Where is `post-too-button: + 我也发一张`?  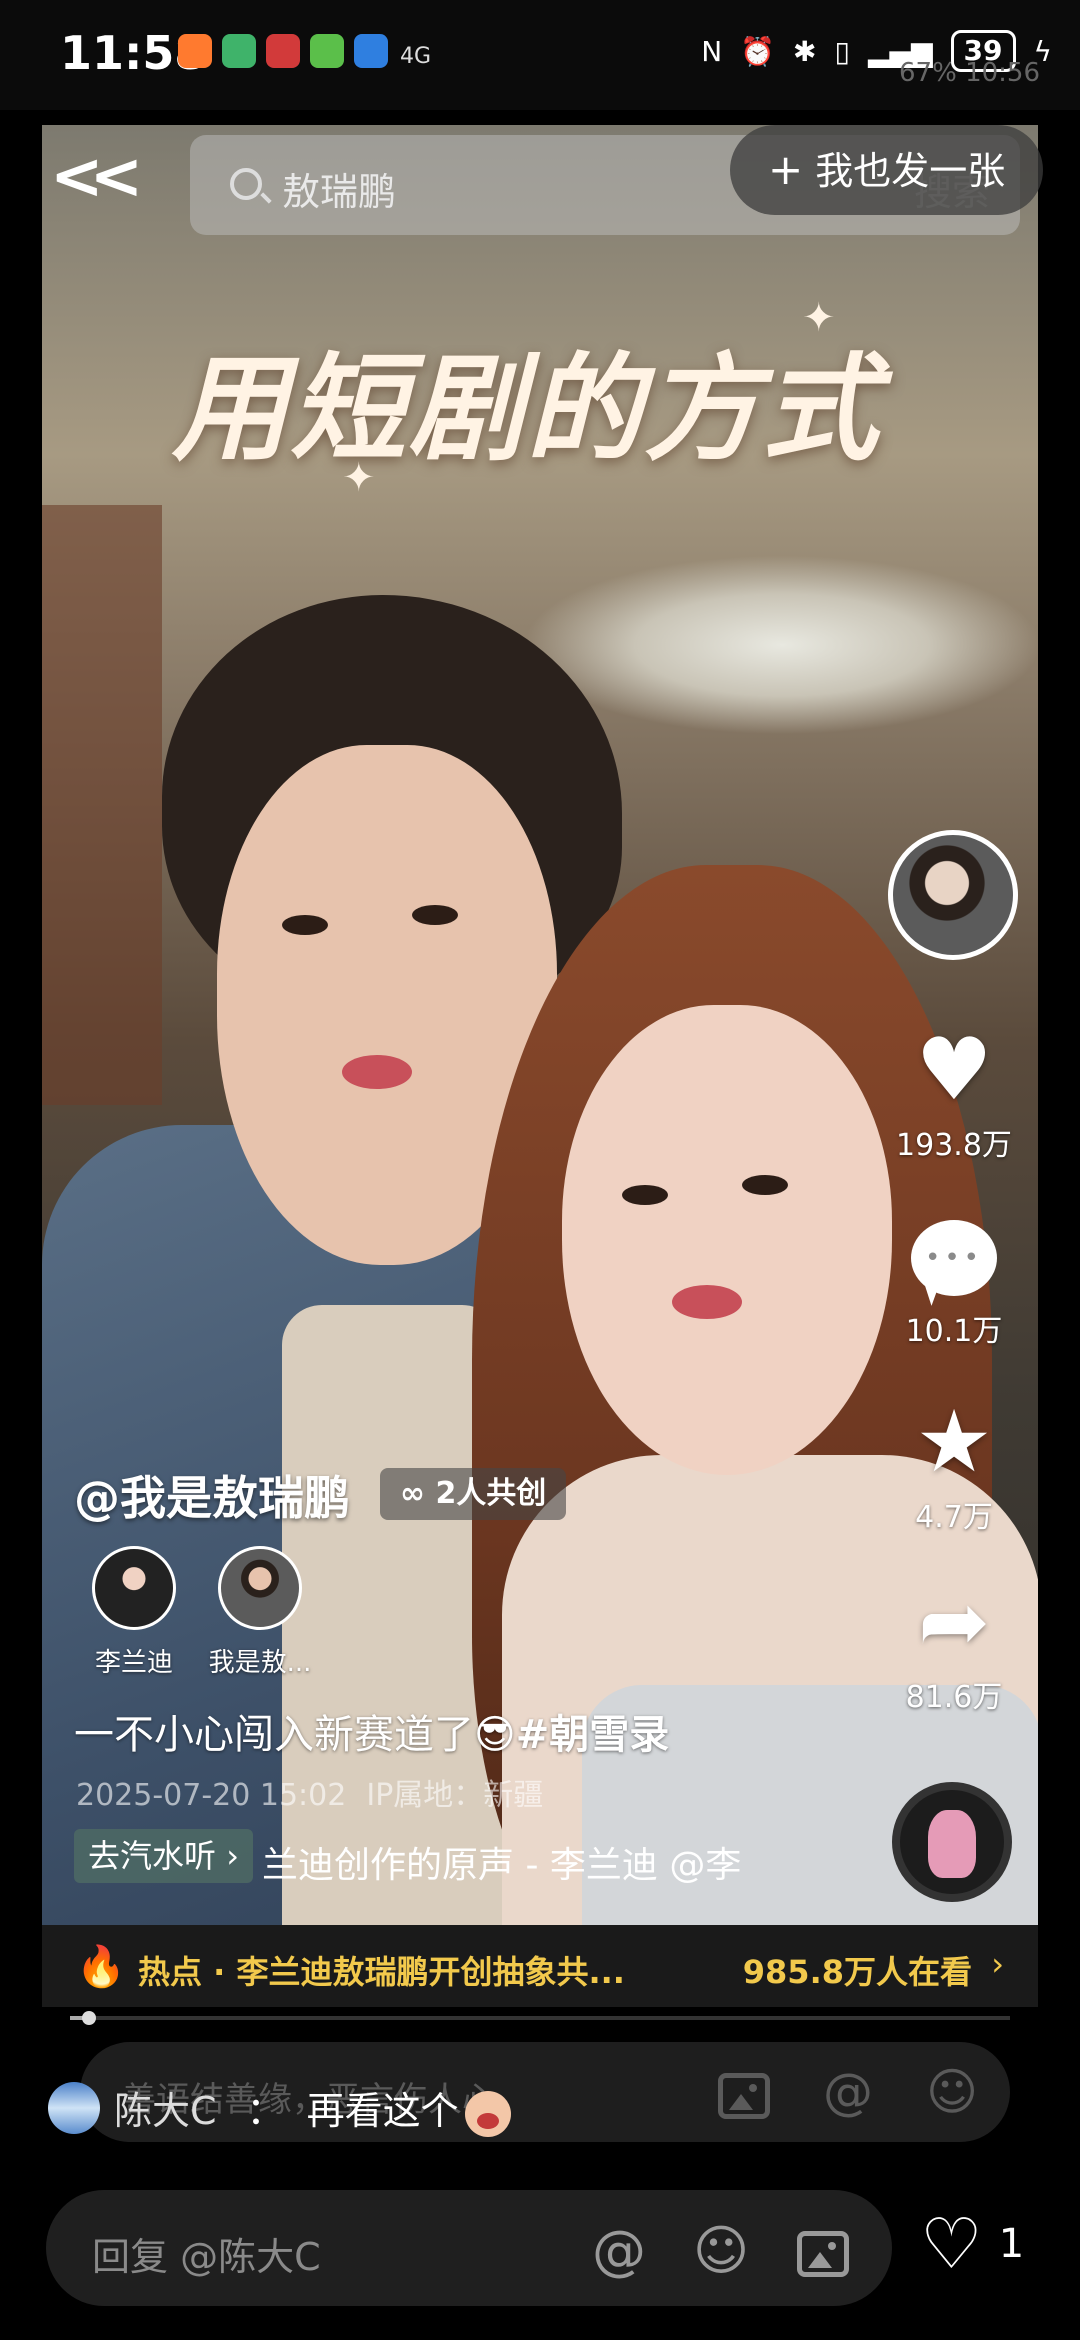 post-too-button: + 我也发一张 is located at coordinates (887, 170).